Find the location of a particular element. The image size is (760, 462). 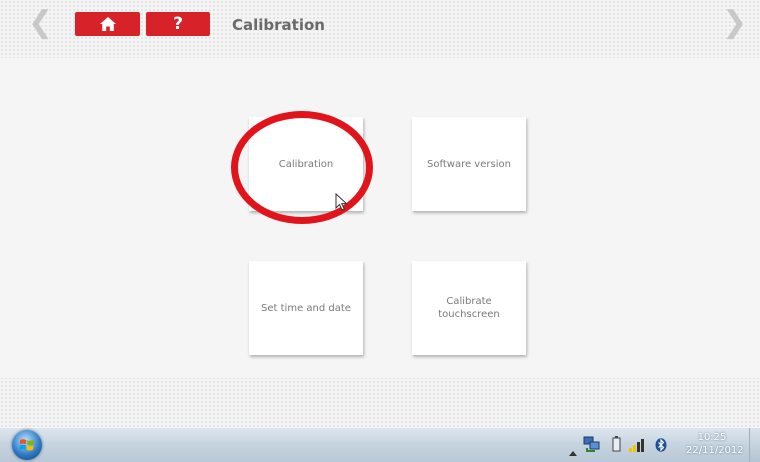

software-version-tile: Software version is located at coordinates (469, 164).